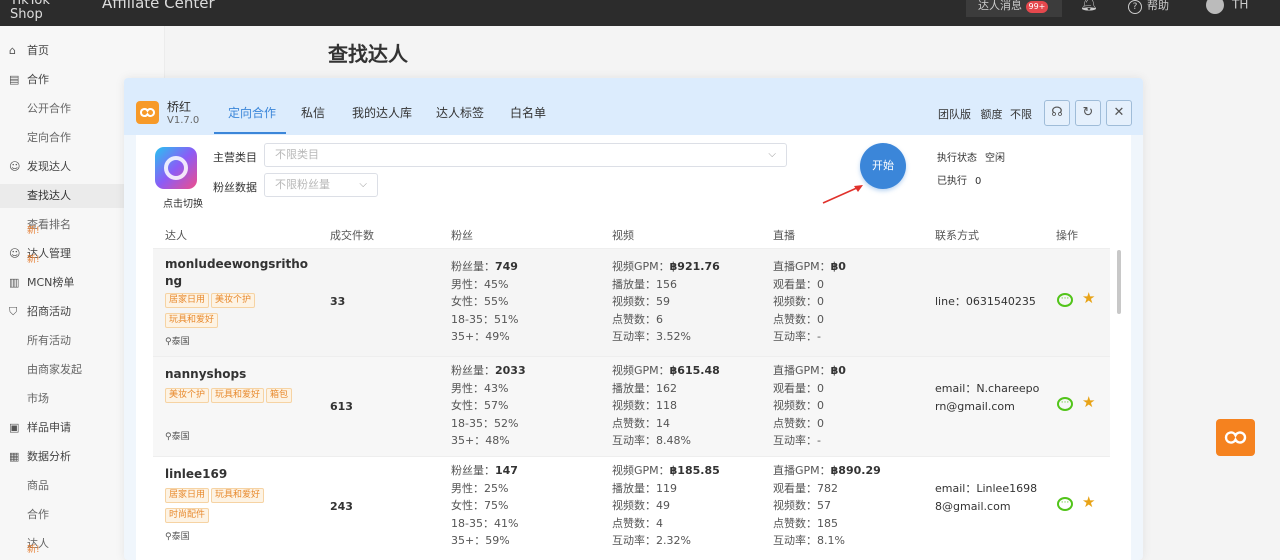 The image size is (1280, 560). What do you see at coordinates (1014, 8) in the screenshot?
I see `creator-messages-button: 达人消息 99+` at bounding box center [1014, 8].